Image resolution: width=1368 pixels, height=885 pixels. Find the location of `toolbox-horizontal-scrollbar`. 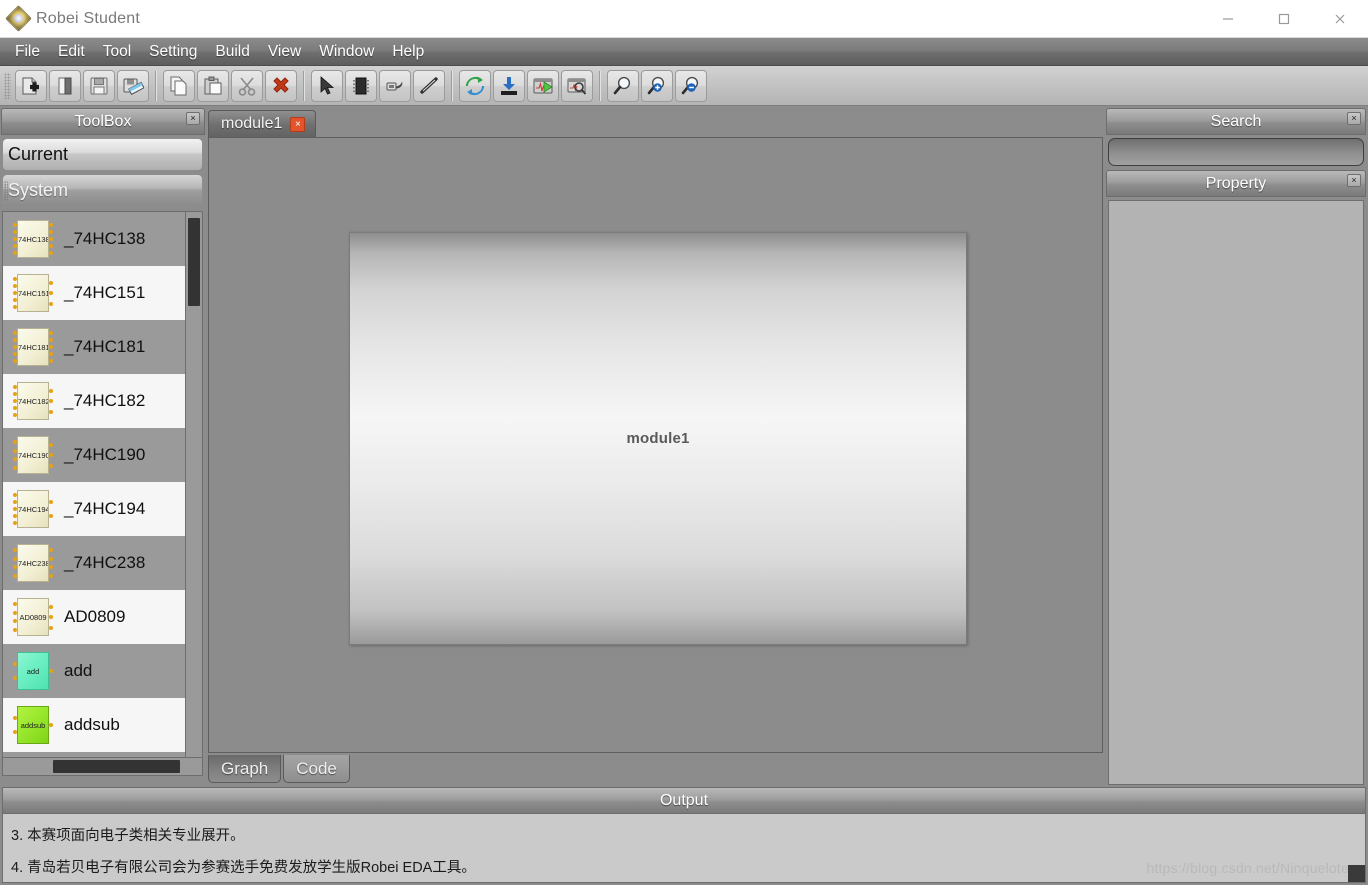

toolbox-horizontal-scrollbar is located at coordinates (102, 766).